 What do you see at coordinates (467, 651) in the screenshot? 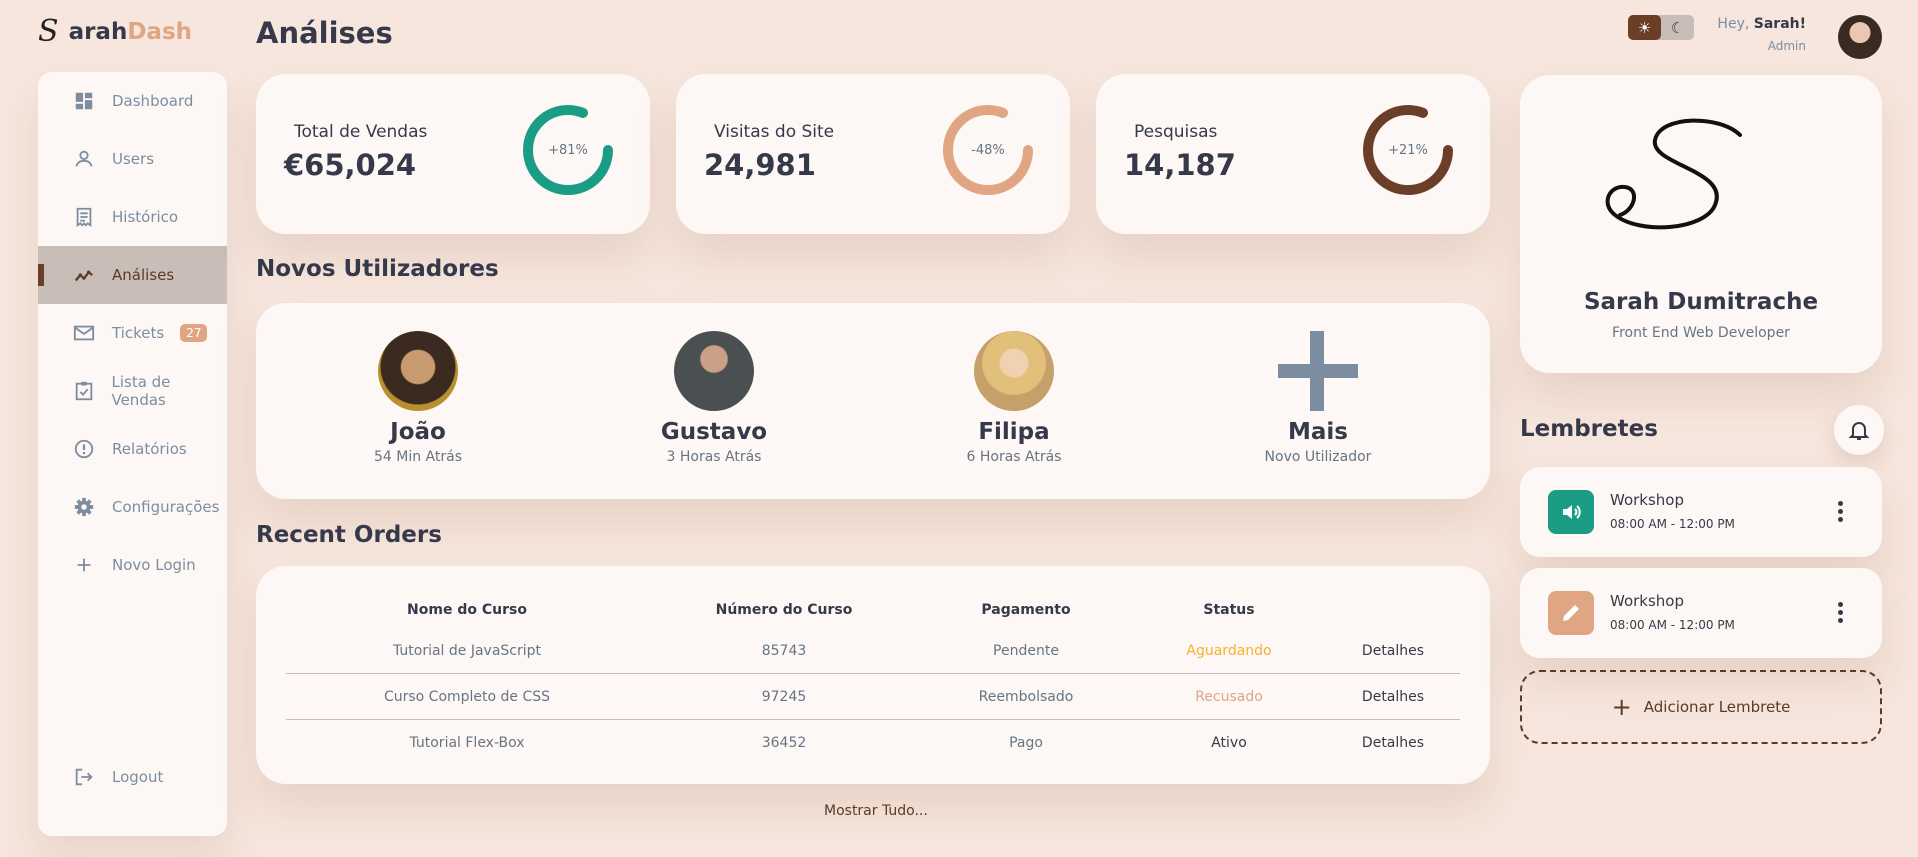
I see `course-name: Tutorial de JavaScript` at bounding box center [467, 651].